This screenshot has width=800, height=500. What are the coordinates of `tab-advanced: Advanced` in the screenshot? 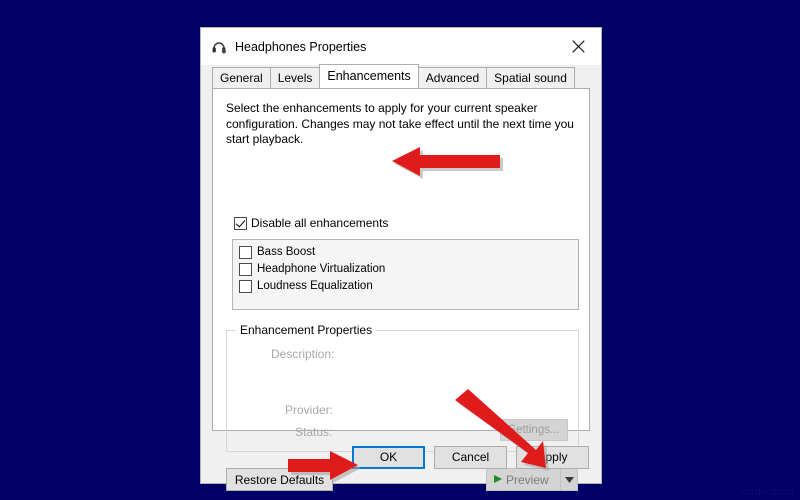 It's located at (452, 77).